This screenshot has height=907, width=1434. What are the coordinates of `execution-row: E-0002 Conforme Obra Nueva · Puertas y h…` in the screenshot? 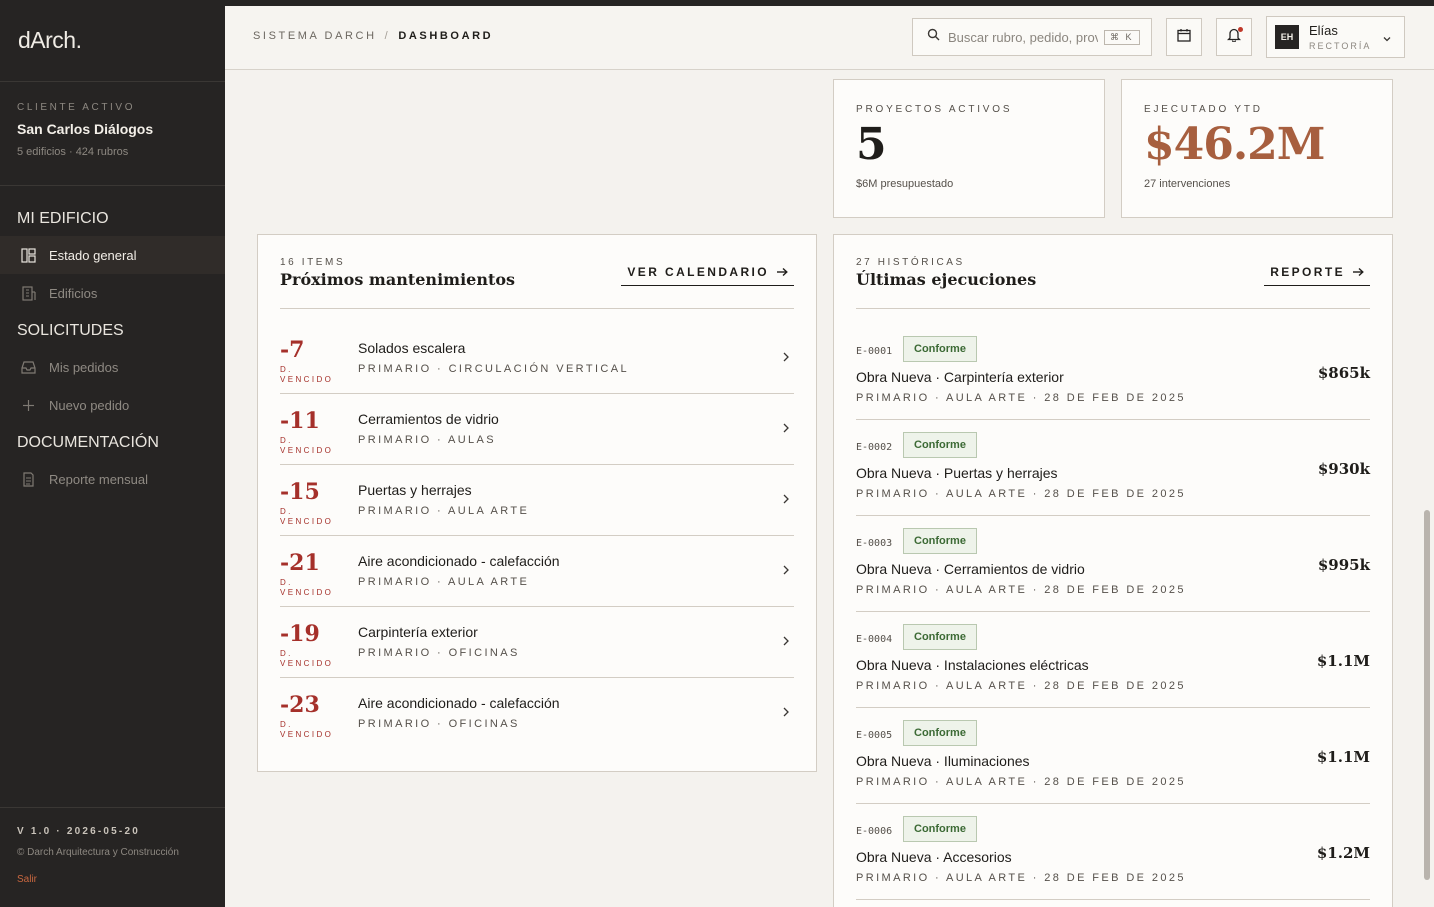 It's located at (1113, 468).